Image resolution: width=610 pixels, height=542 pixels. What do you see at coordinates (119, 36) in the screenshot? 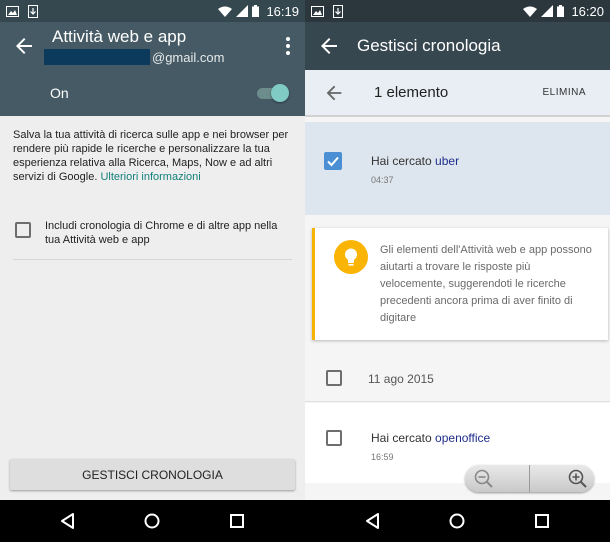
I see `page-title: Attività web e app` at bounding box center [119, 36].